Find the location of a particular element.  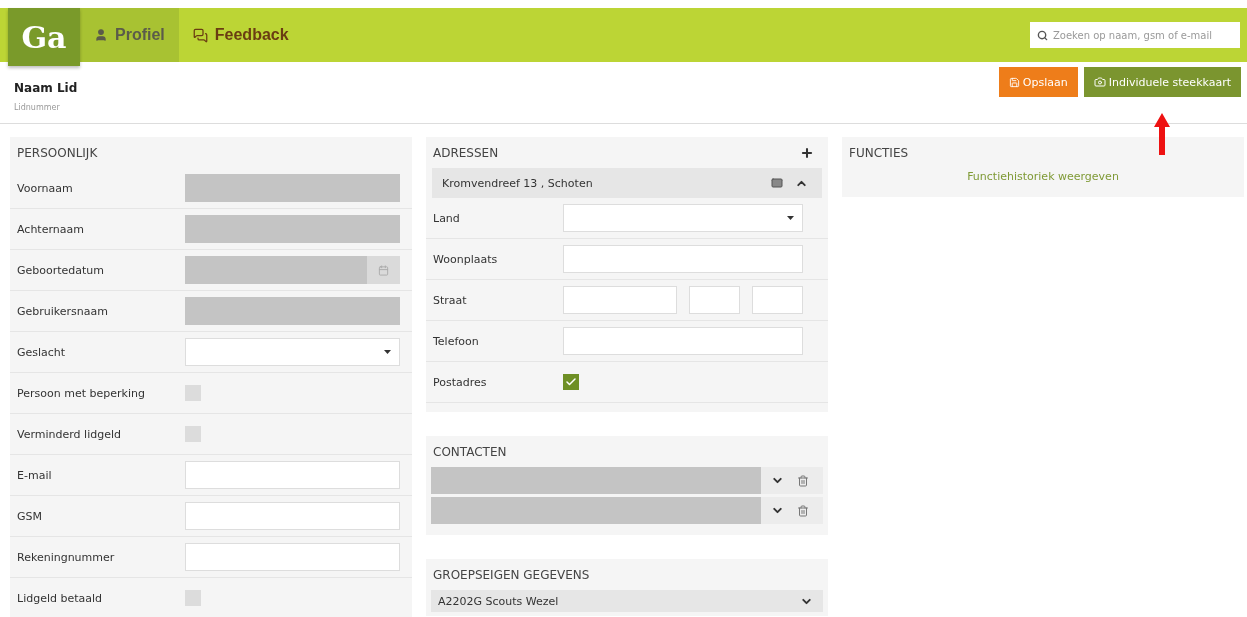

user-icon is located at coordinates (101, 35).